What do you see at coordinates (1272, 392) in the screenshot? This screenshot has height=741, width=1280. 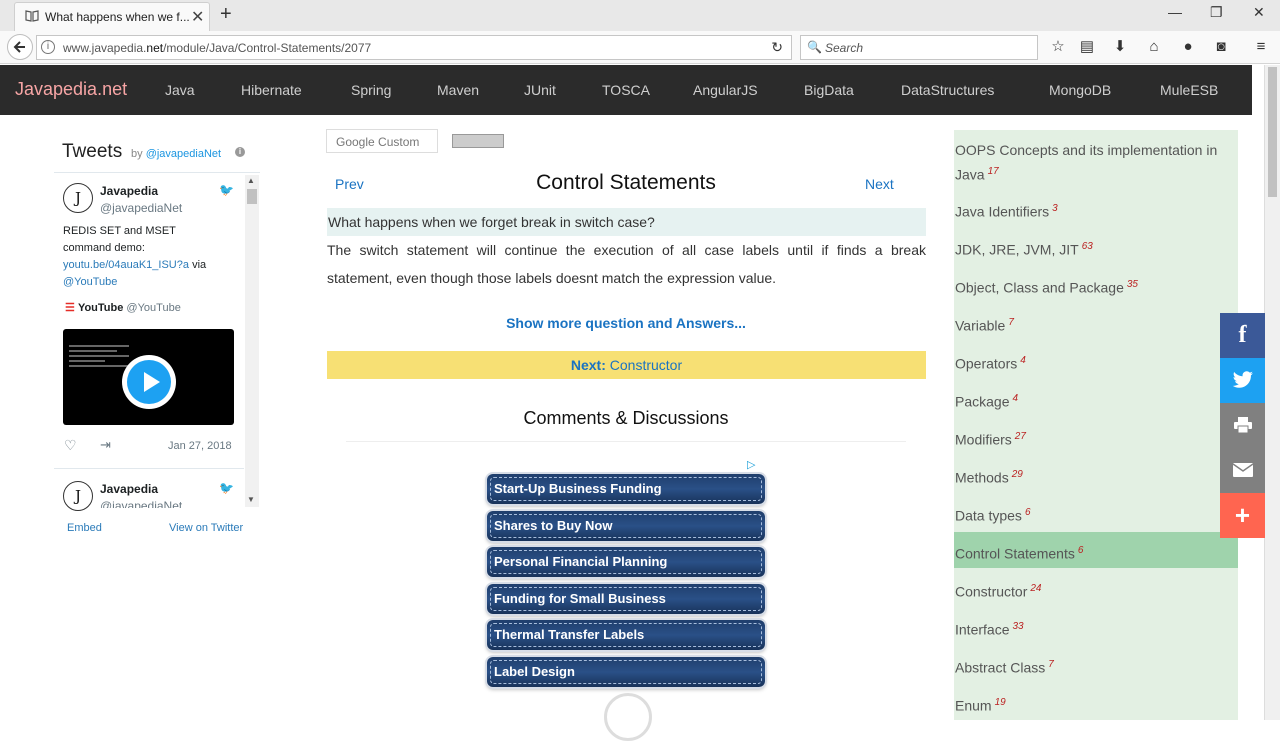 I see `page-scrollbar` at bounding box center [1272, 392].